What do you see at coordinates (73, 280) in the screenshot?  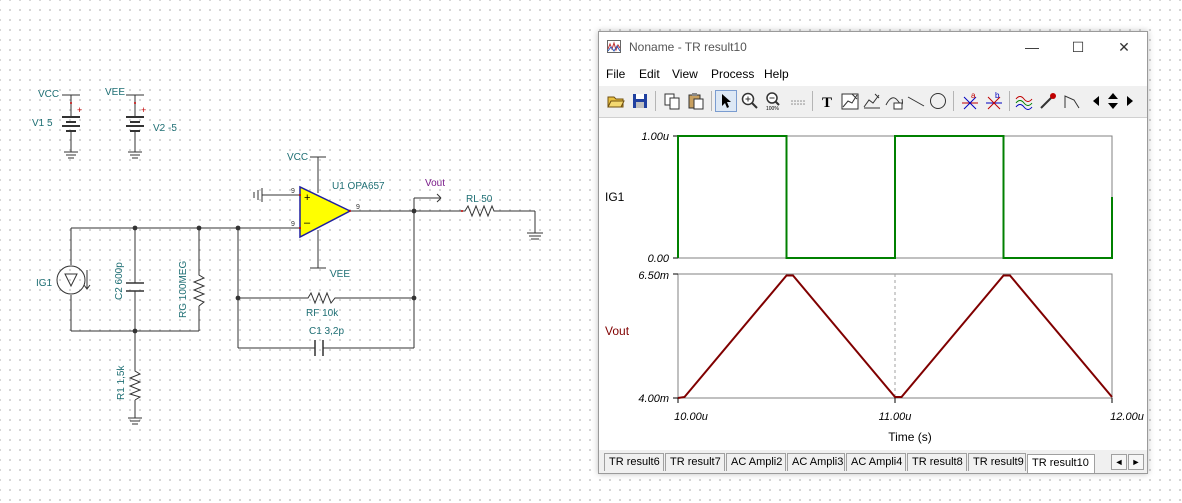 I see `current-source-ig1` at bounding box center [73, 280].